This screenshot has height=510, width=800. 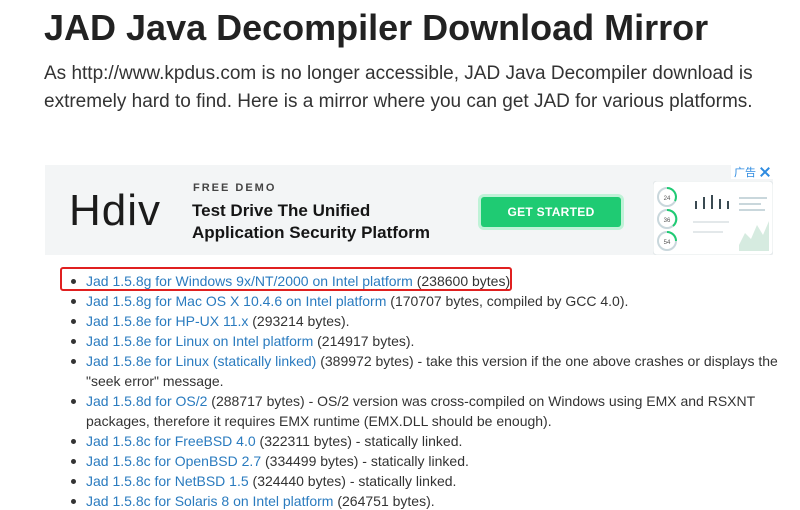 I want to click on download-description: (264751 bytes)., so click(x=384, y=501).